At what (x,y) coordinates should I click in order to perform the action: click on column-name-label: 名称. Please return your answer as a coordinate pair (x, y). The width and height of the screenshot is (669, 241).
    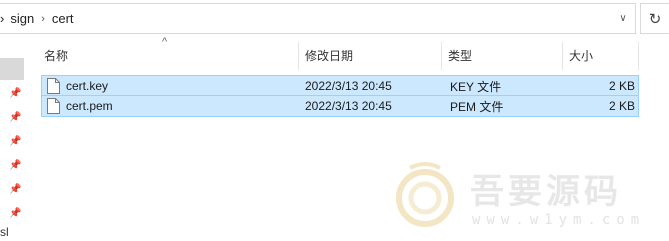
    Looking at the image, I should click on (56, 56).